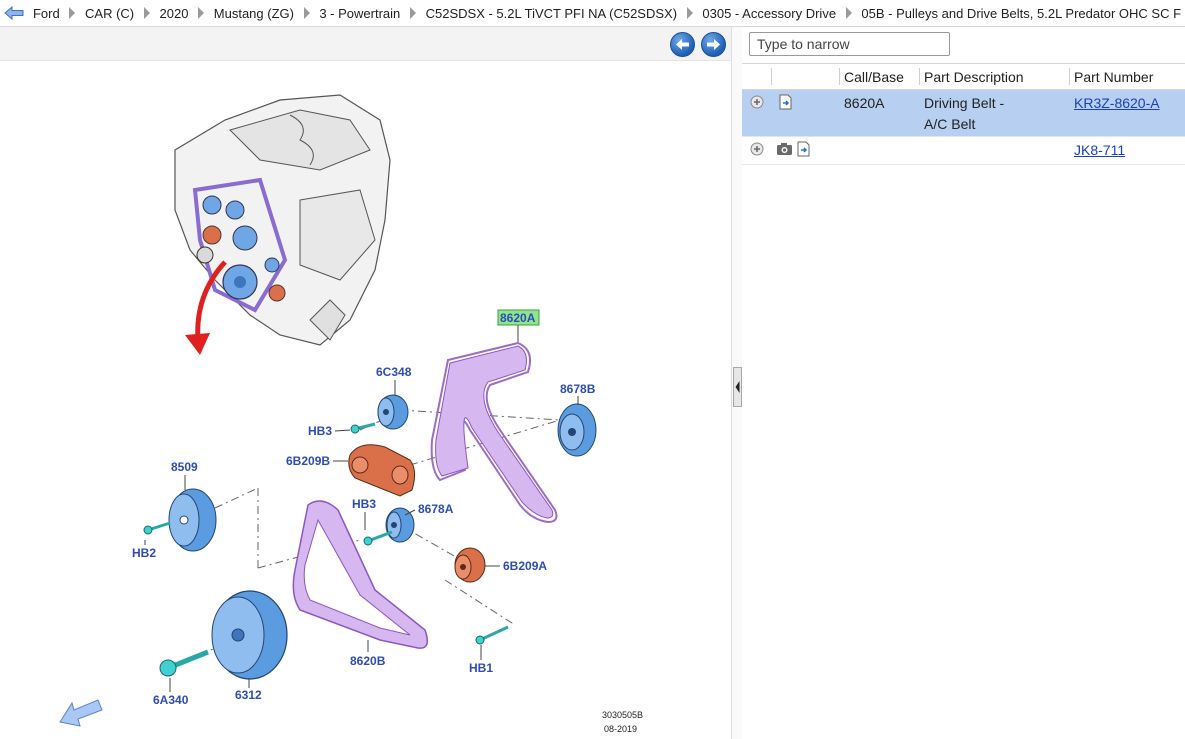  Describe the element at coordinates (494, 432) in the screenshot. I see `belt-8620a-body` at that location.